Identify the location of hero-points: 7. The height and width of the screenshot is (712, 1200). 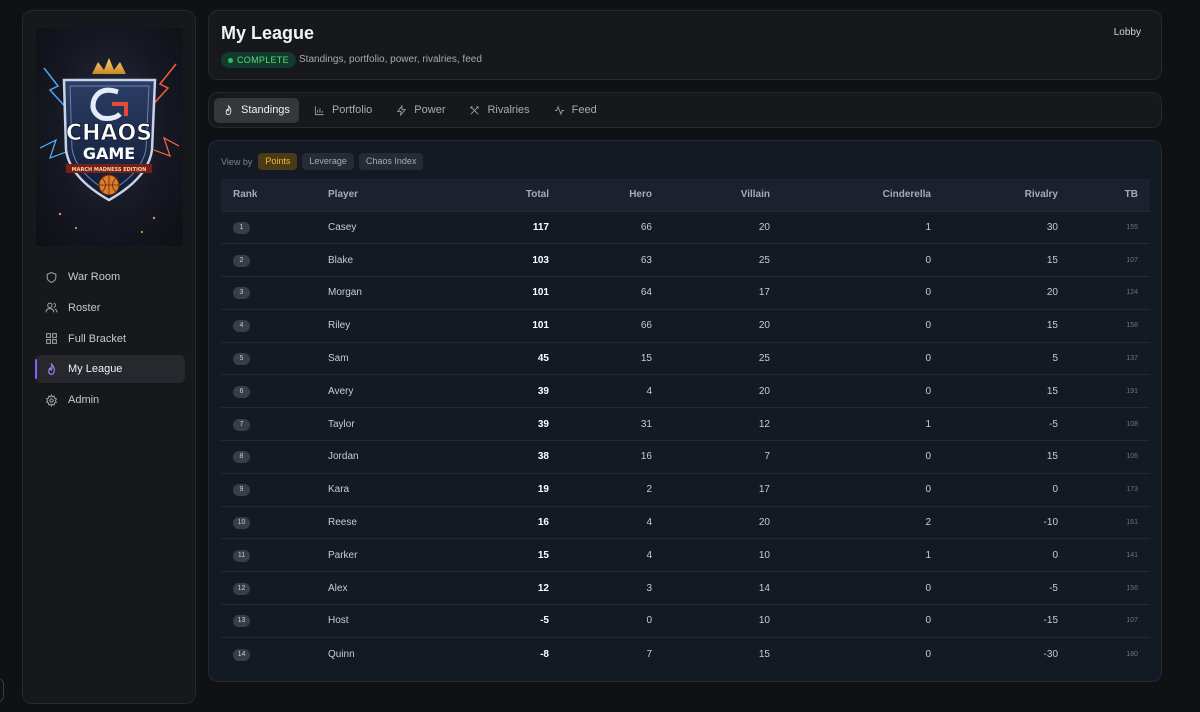
(600, 653).